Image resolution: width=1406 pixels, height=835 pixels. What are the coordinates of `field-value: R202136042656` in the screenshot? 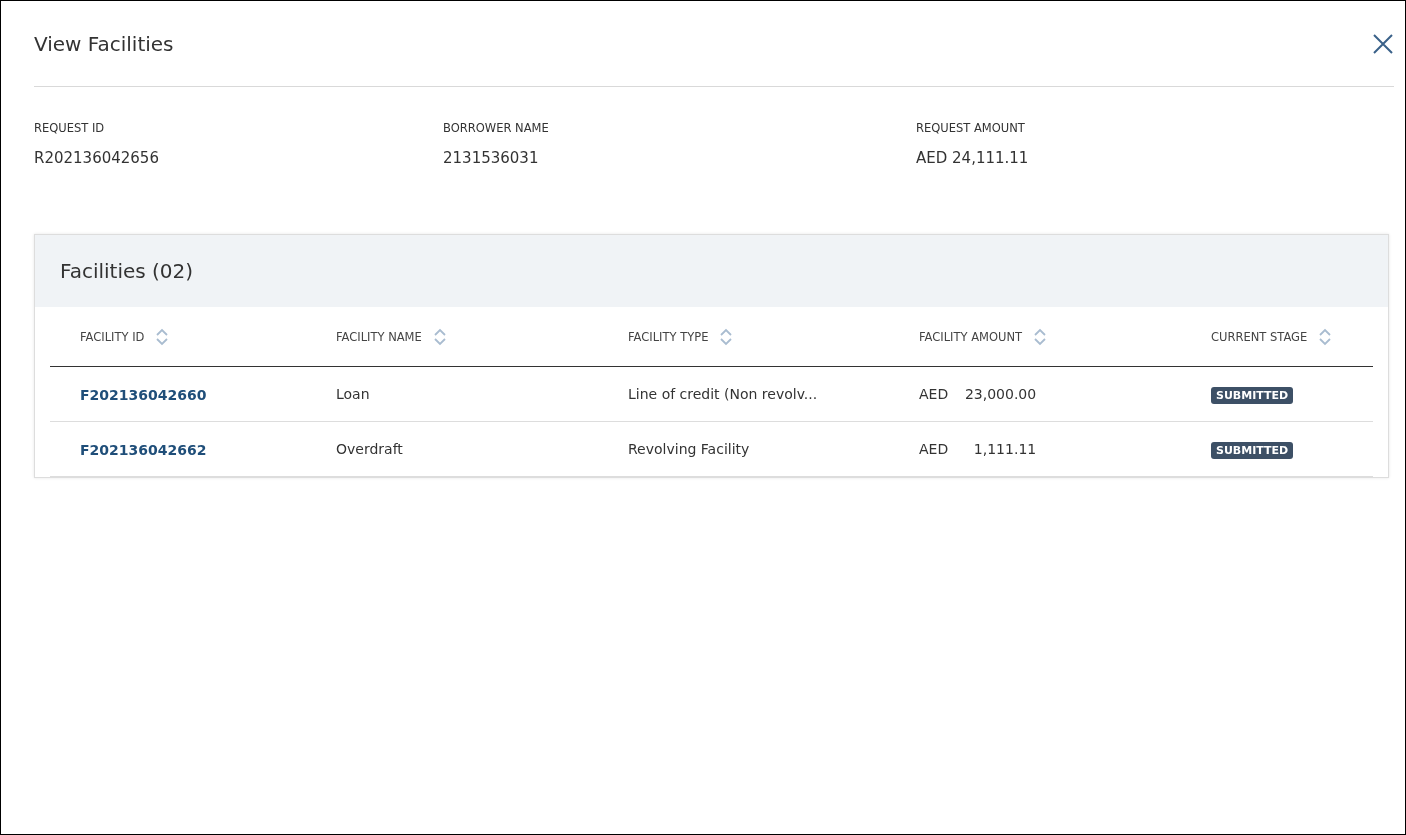 It's located at (97, 158).